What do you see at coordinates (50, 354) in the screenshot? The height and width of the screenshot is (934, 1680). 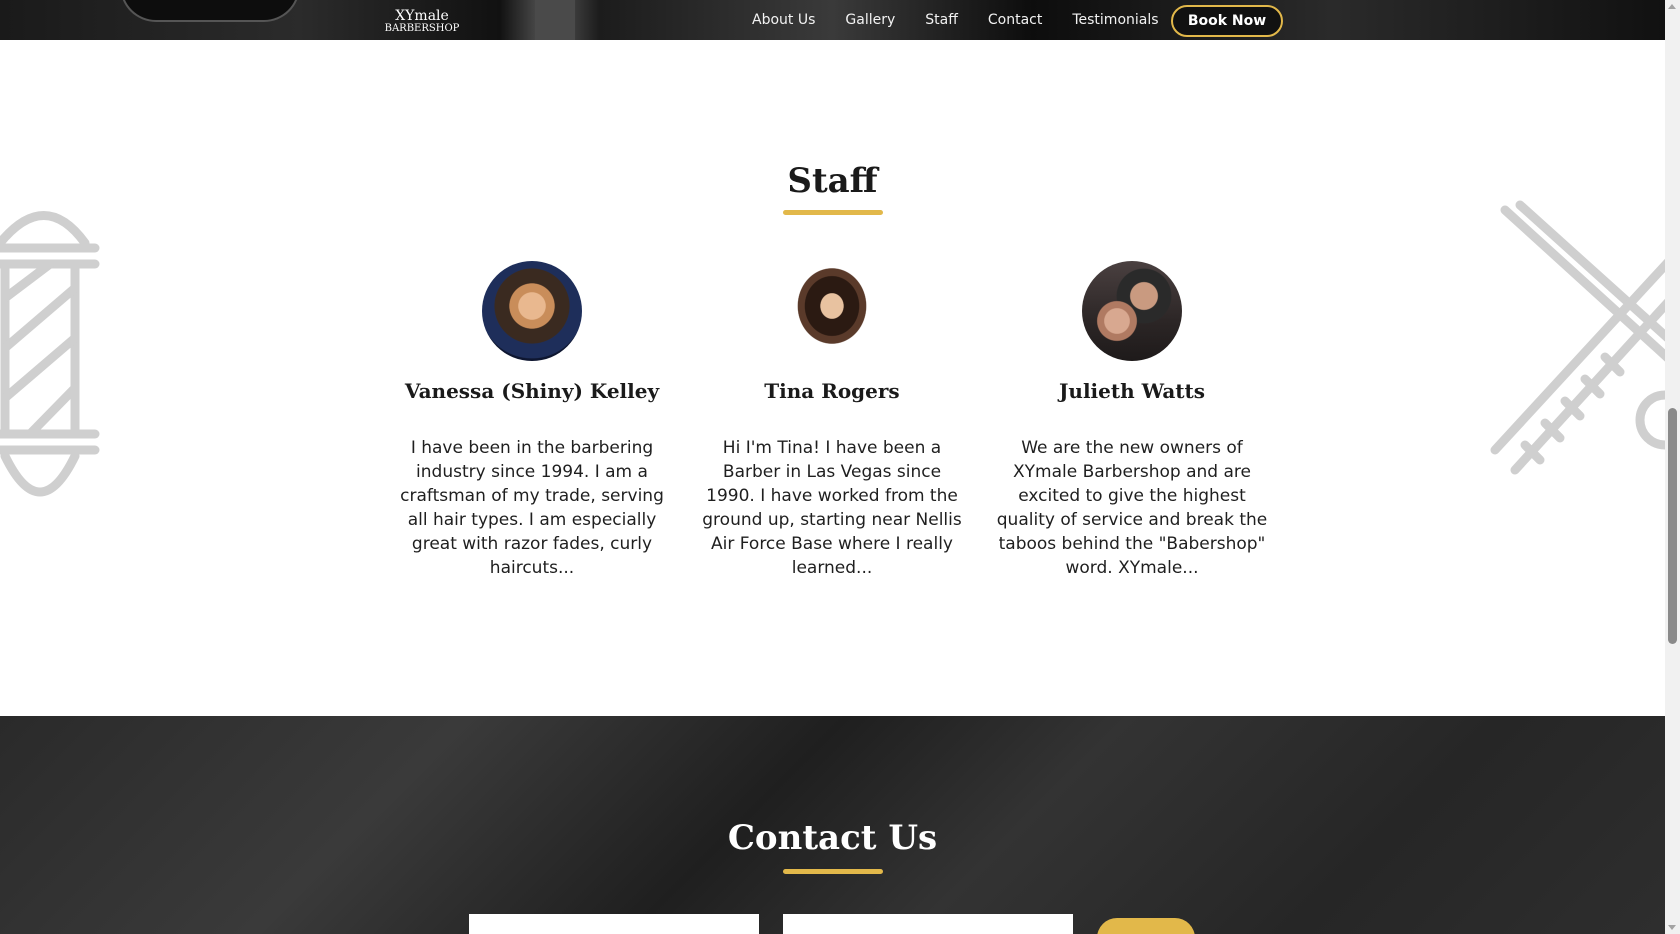 I see `barber-pole-icon` at bounding box center [50, 354].